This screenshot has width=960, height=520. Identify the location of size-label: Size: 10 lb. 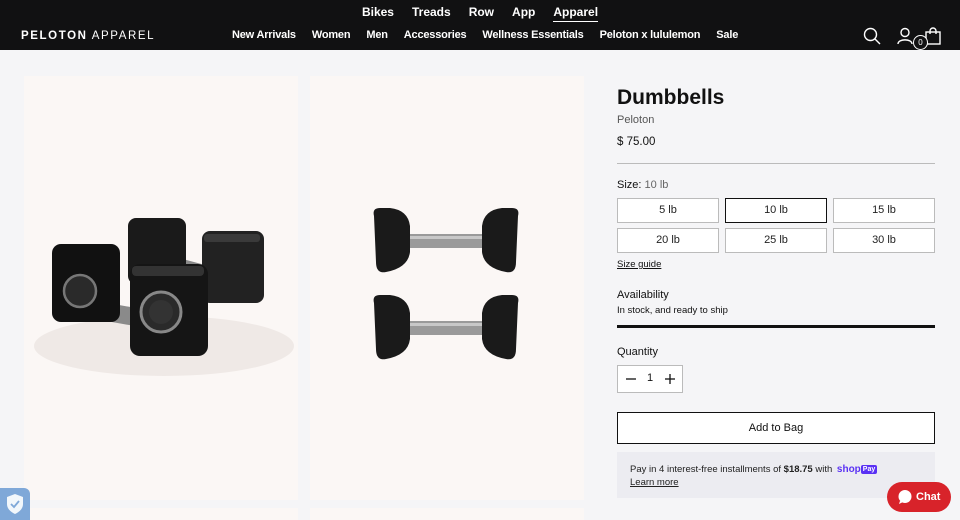
(642, 185).